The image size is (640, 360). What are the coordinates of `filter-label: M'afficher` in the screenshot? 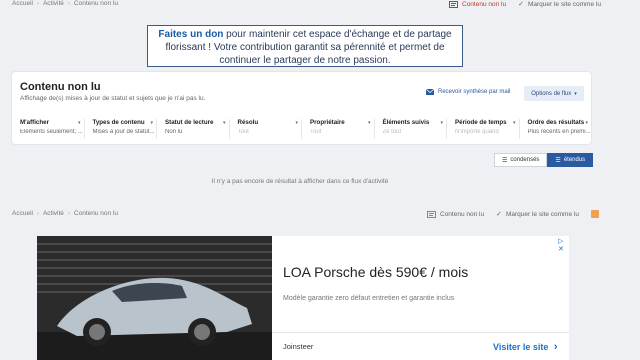 It's located at (34, 122).